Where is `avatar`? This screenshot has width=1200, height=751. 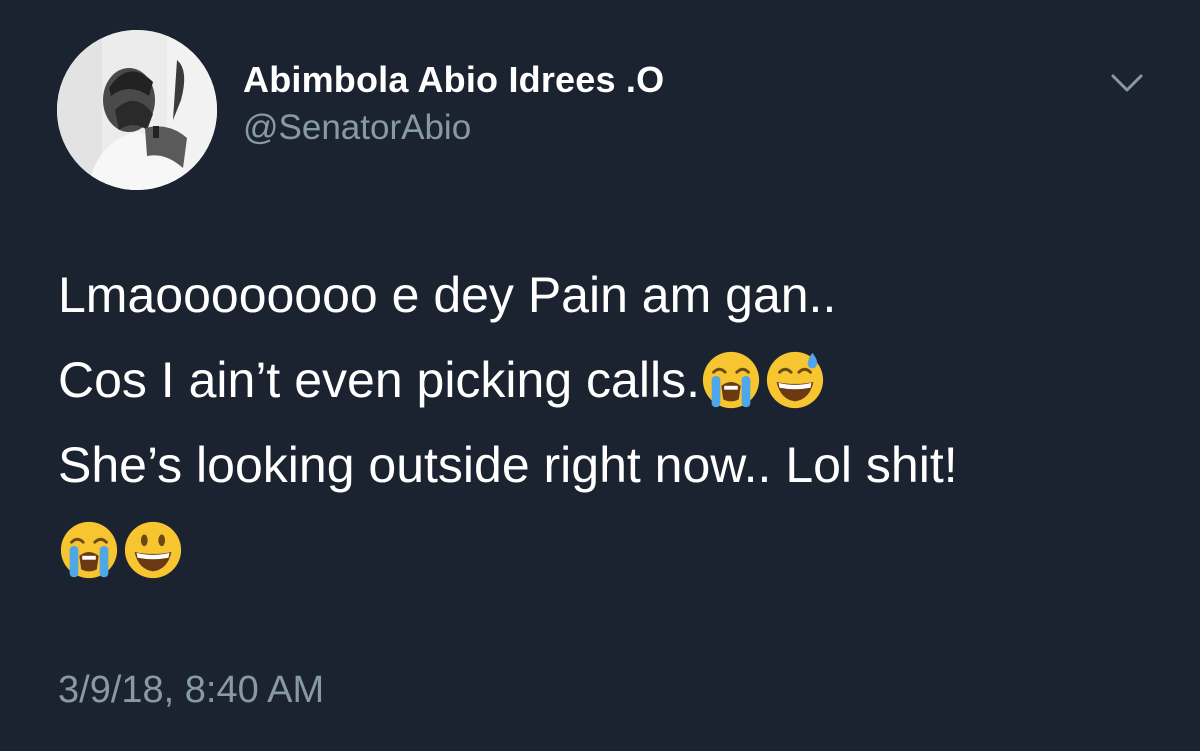 avatar is located at coordinates (137, 110).